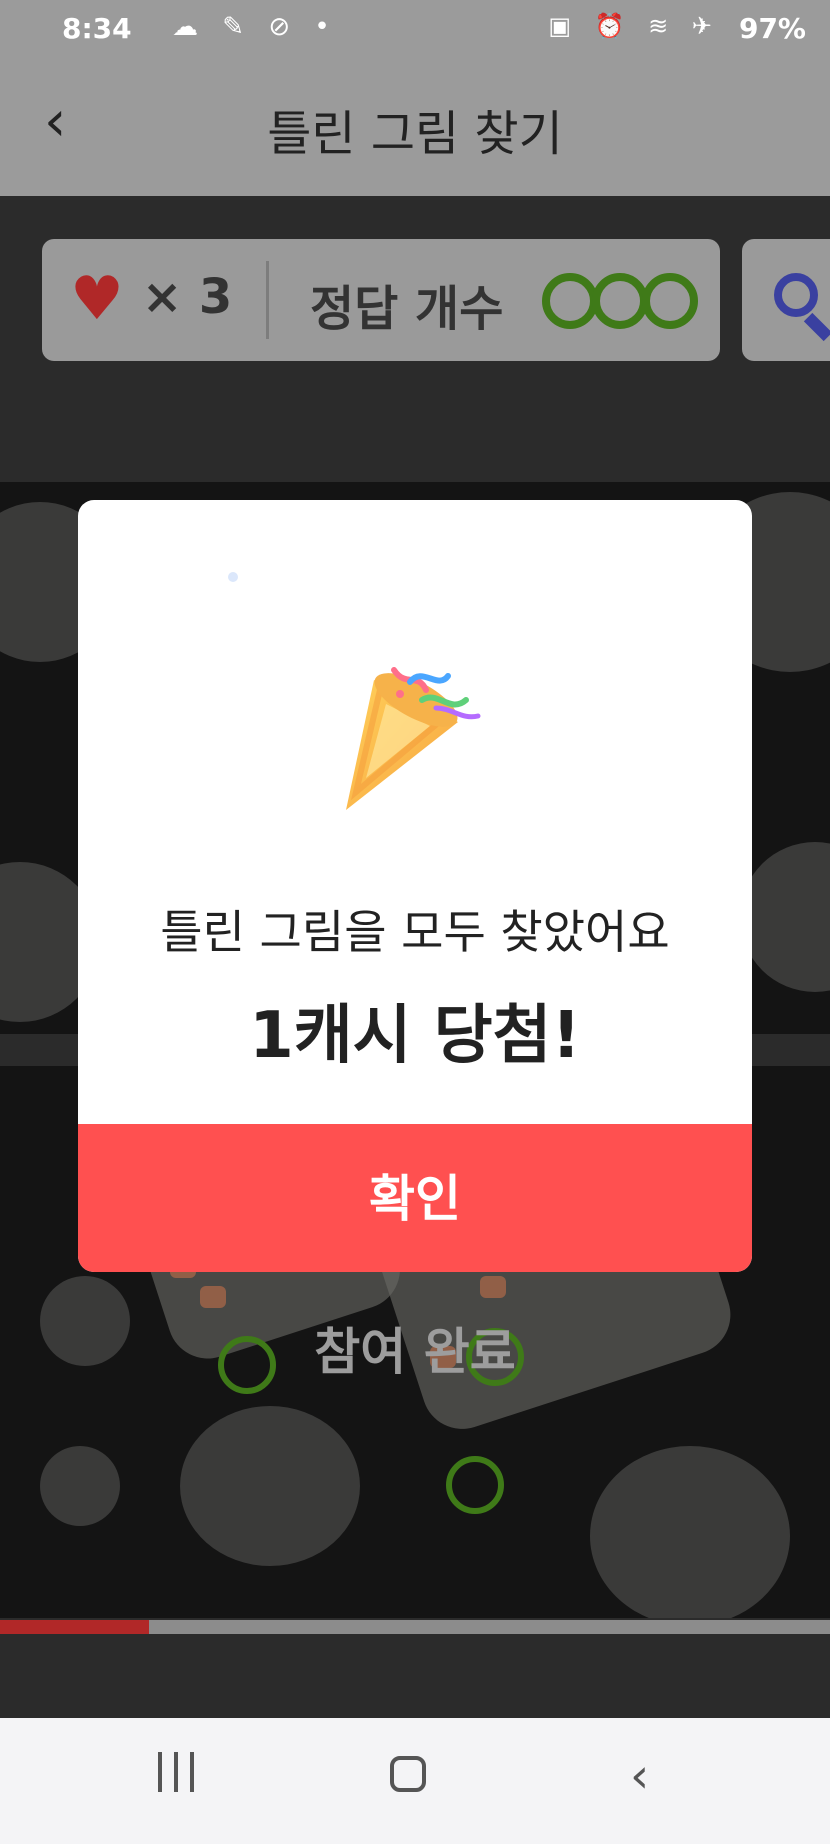 Image resolution: width=830 pixels, height=1844 pixels. Describe the element at coordinates (639, 1776) in the screenshot. I see `nav-back-icon: ‹` at that location.